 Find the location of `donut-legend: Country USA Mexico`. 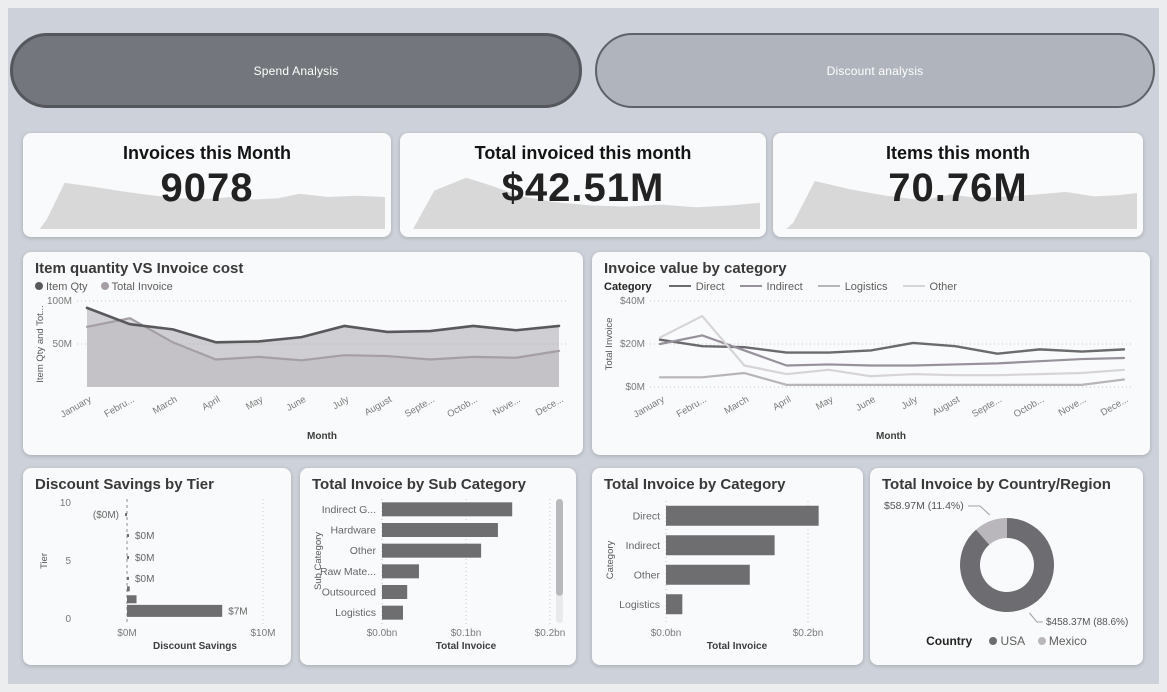

donut-legend: Country USA Mexico is located at coordinates (1006, 639).